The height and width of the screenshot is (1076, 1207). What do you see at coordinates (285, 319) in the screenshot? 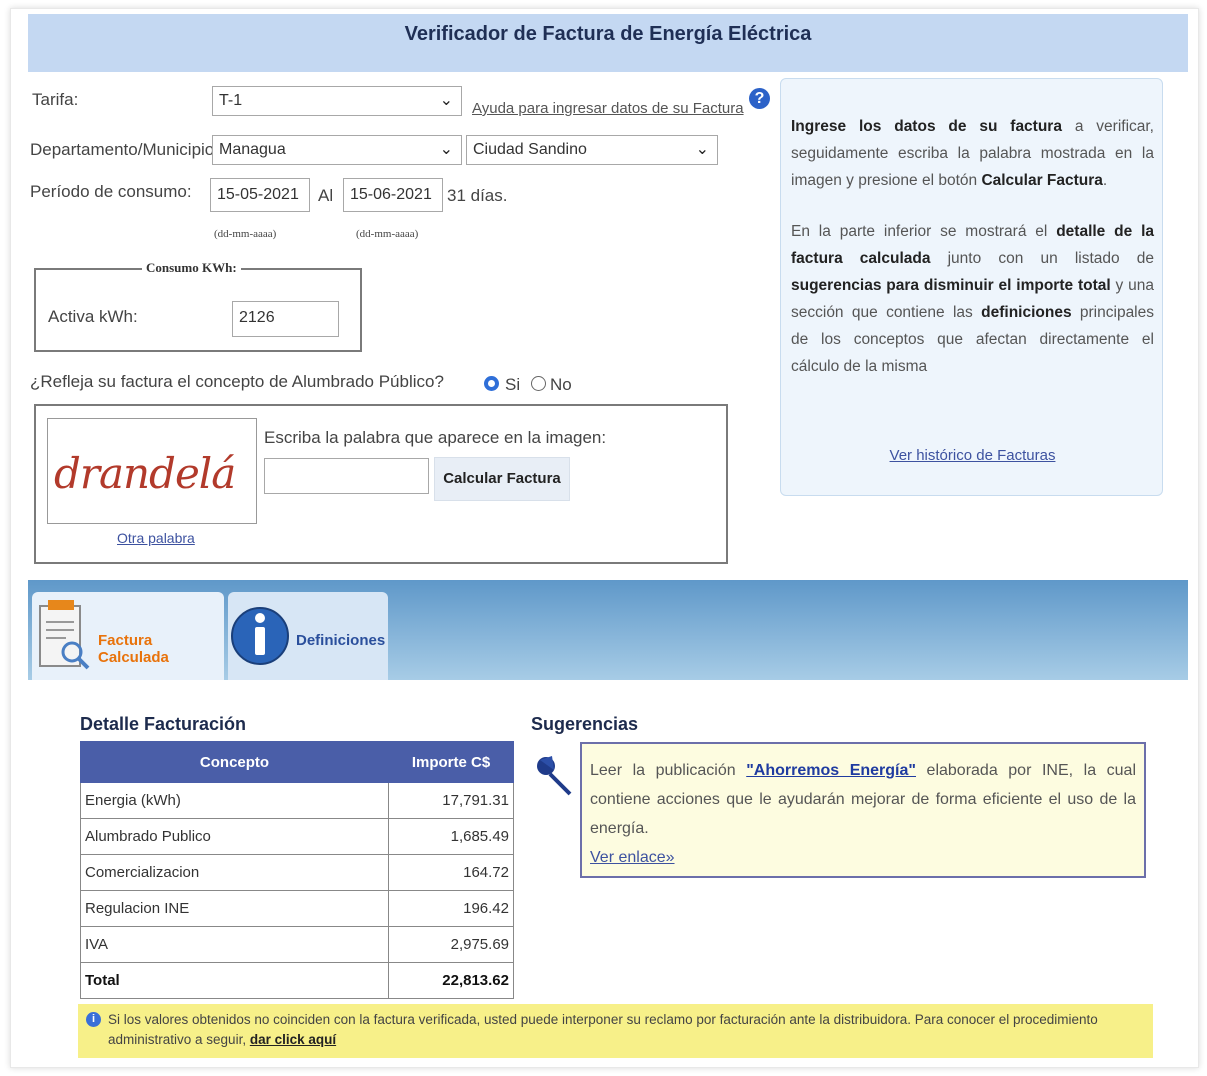
I see `activa-kwh-input: 2126` at bounding box center [285, 319].